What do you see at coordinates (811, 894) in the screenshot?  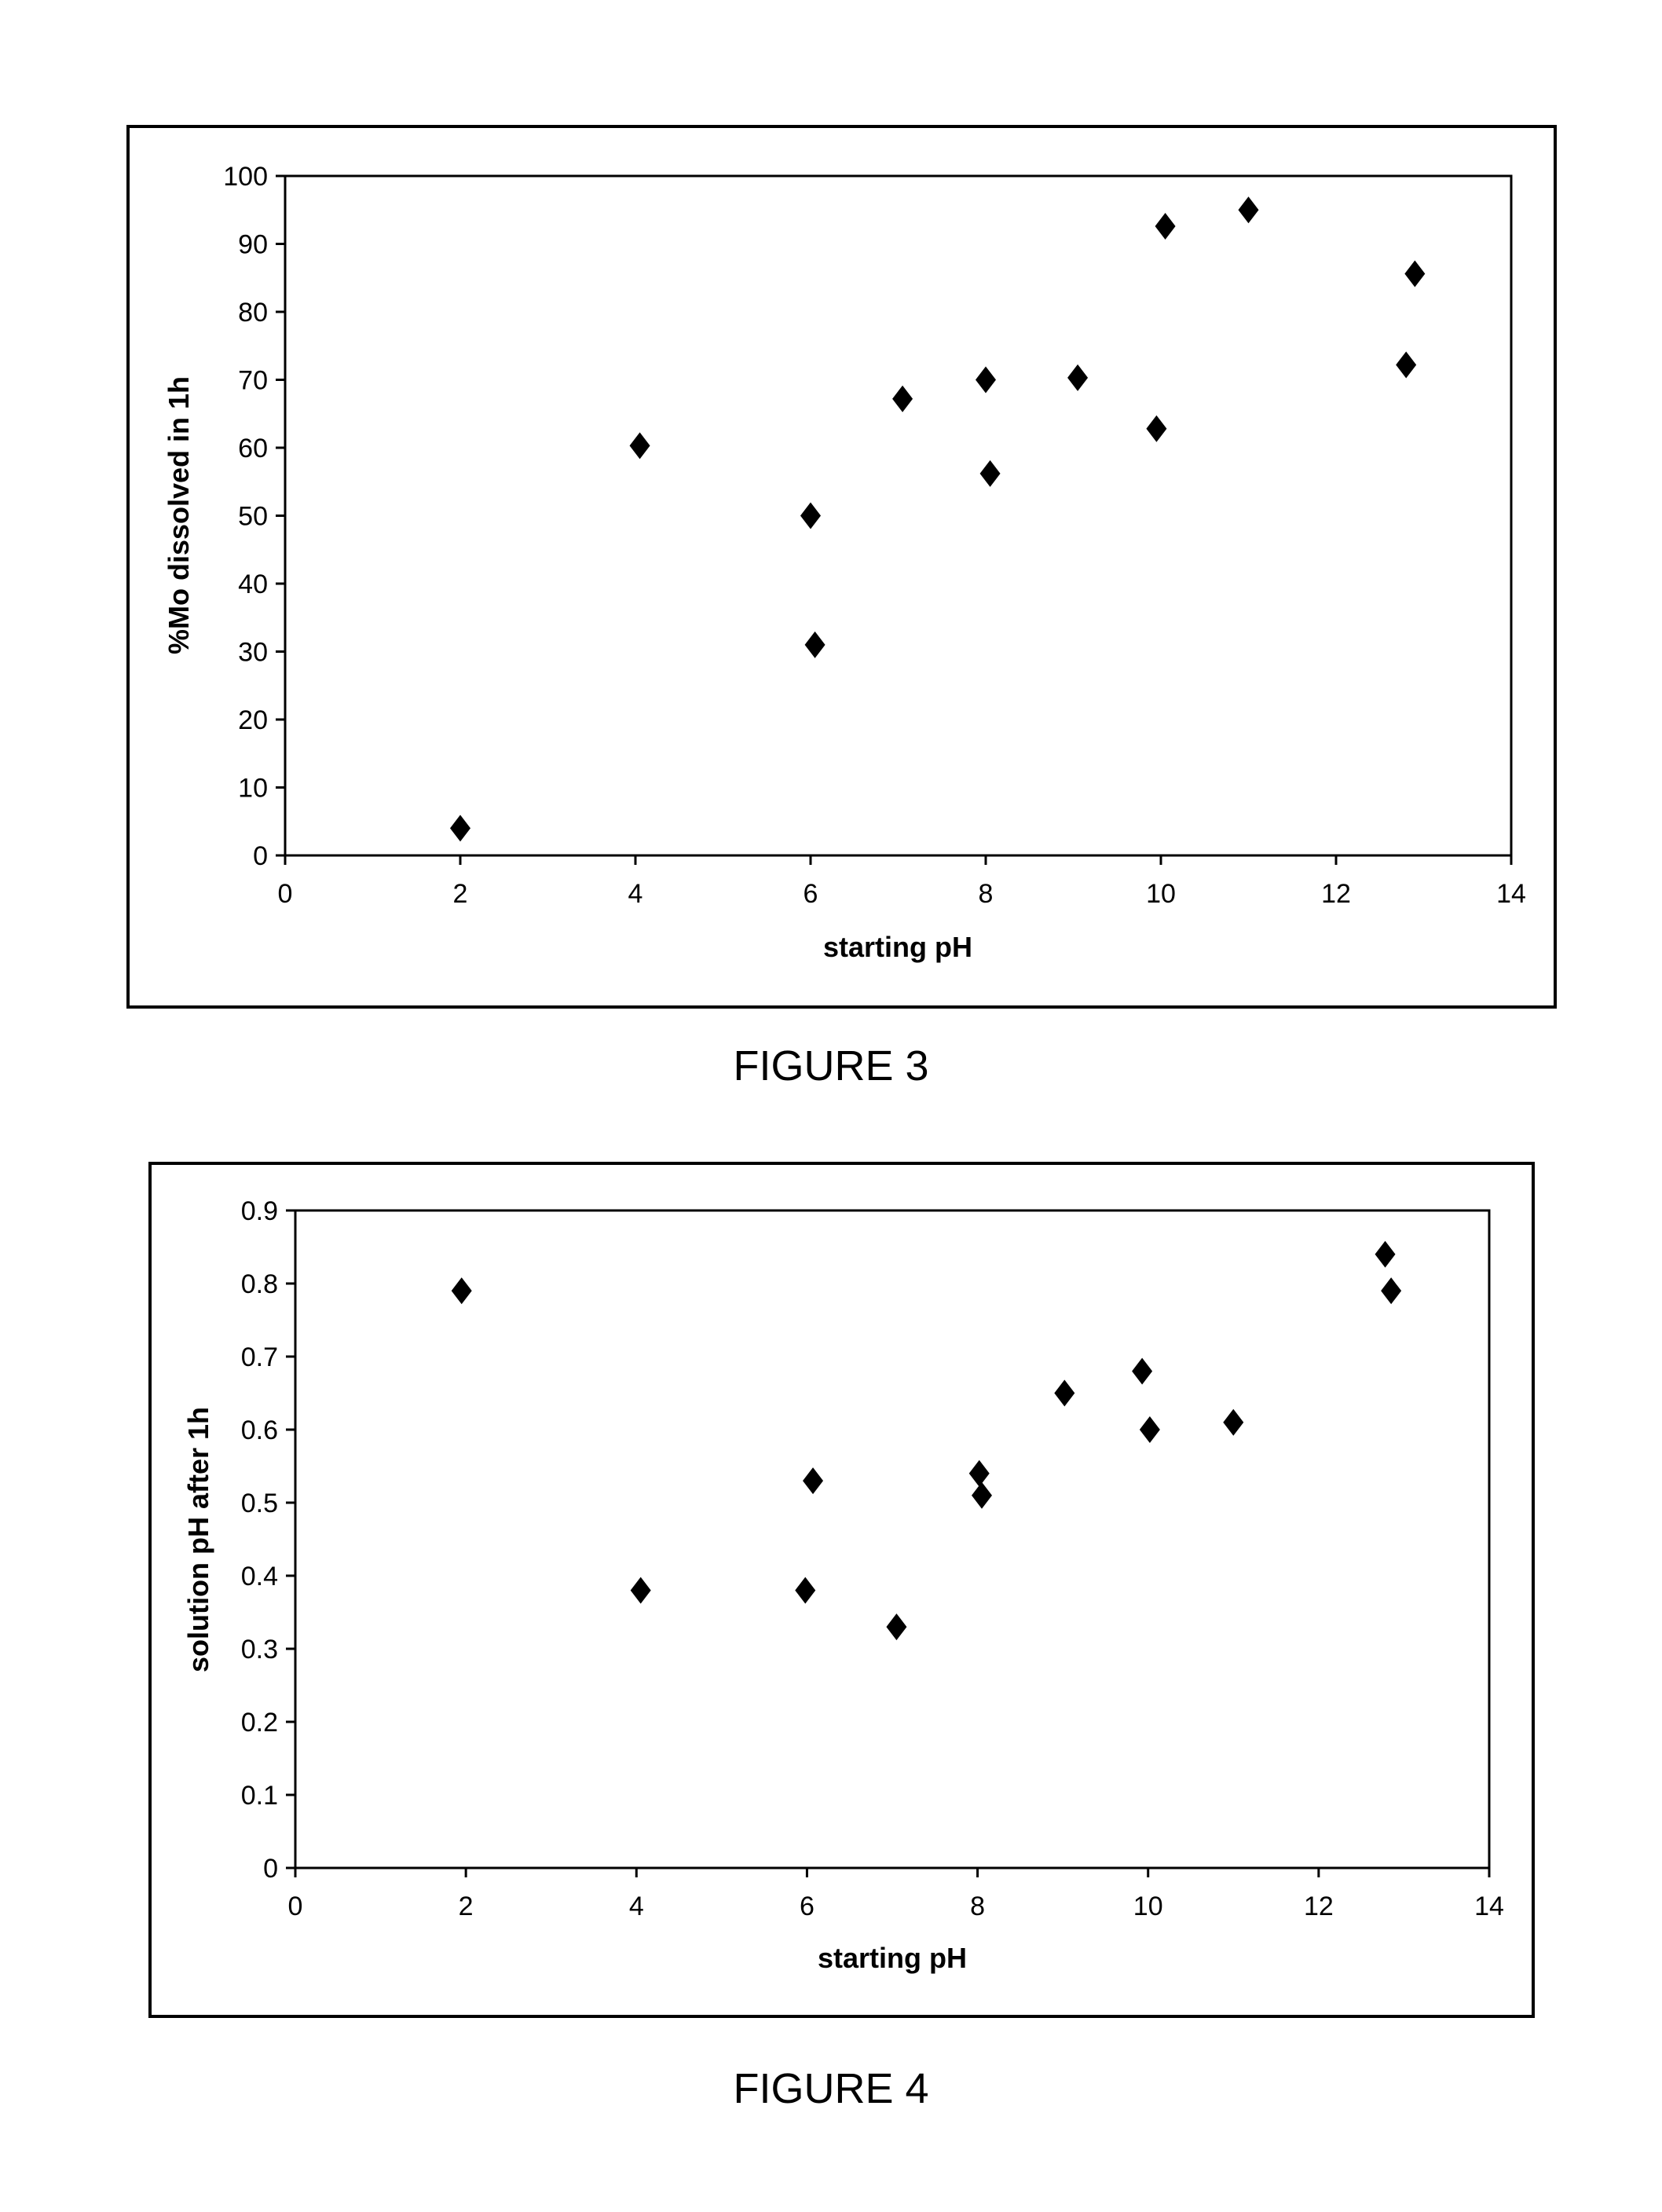 I see `figure-3-x-tick-label: 6` at bounding box center [811, 894].